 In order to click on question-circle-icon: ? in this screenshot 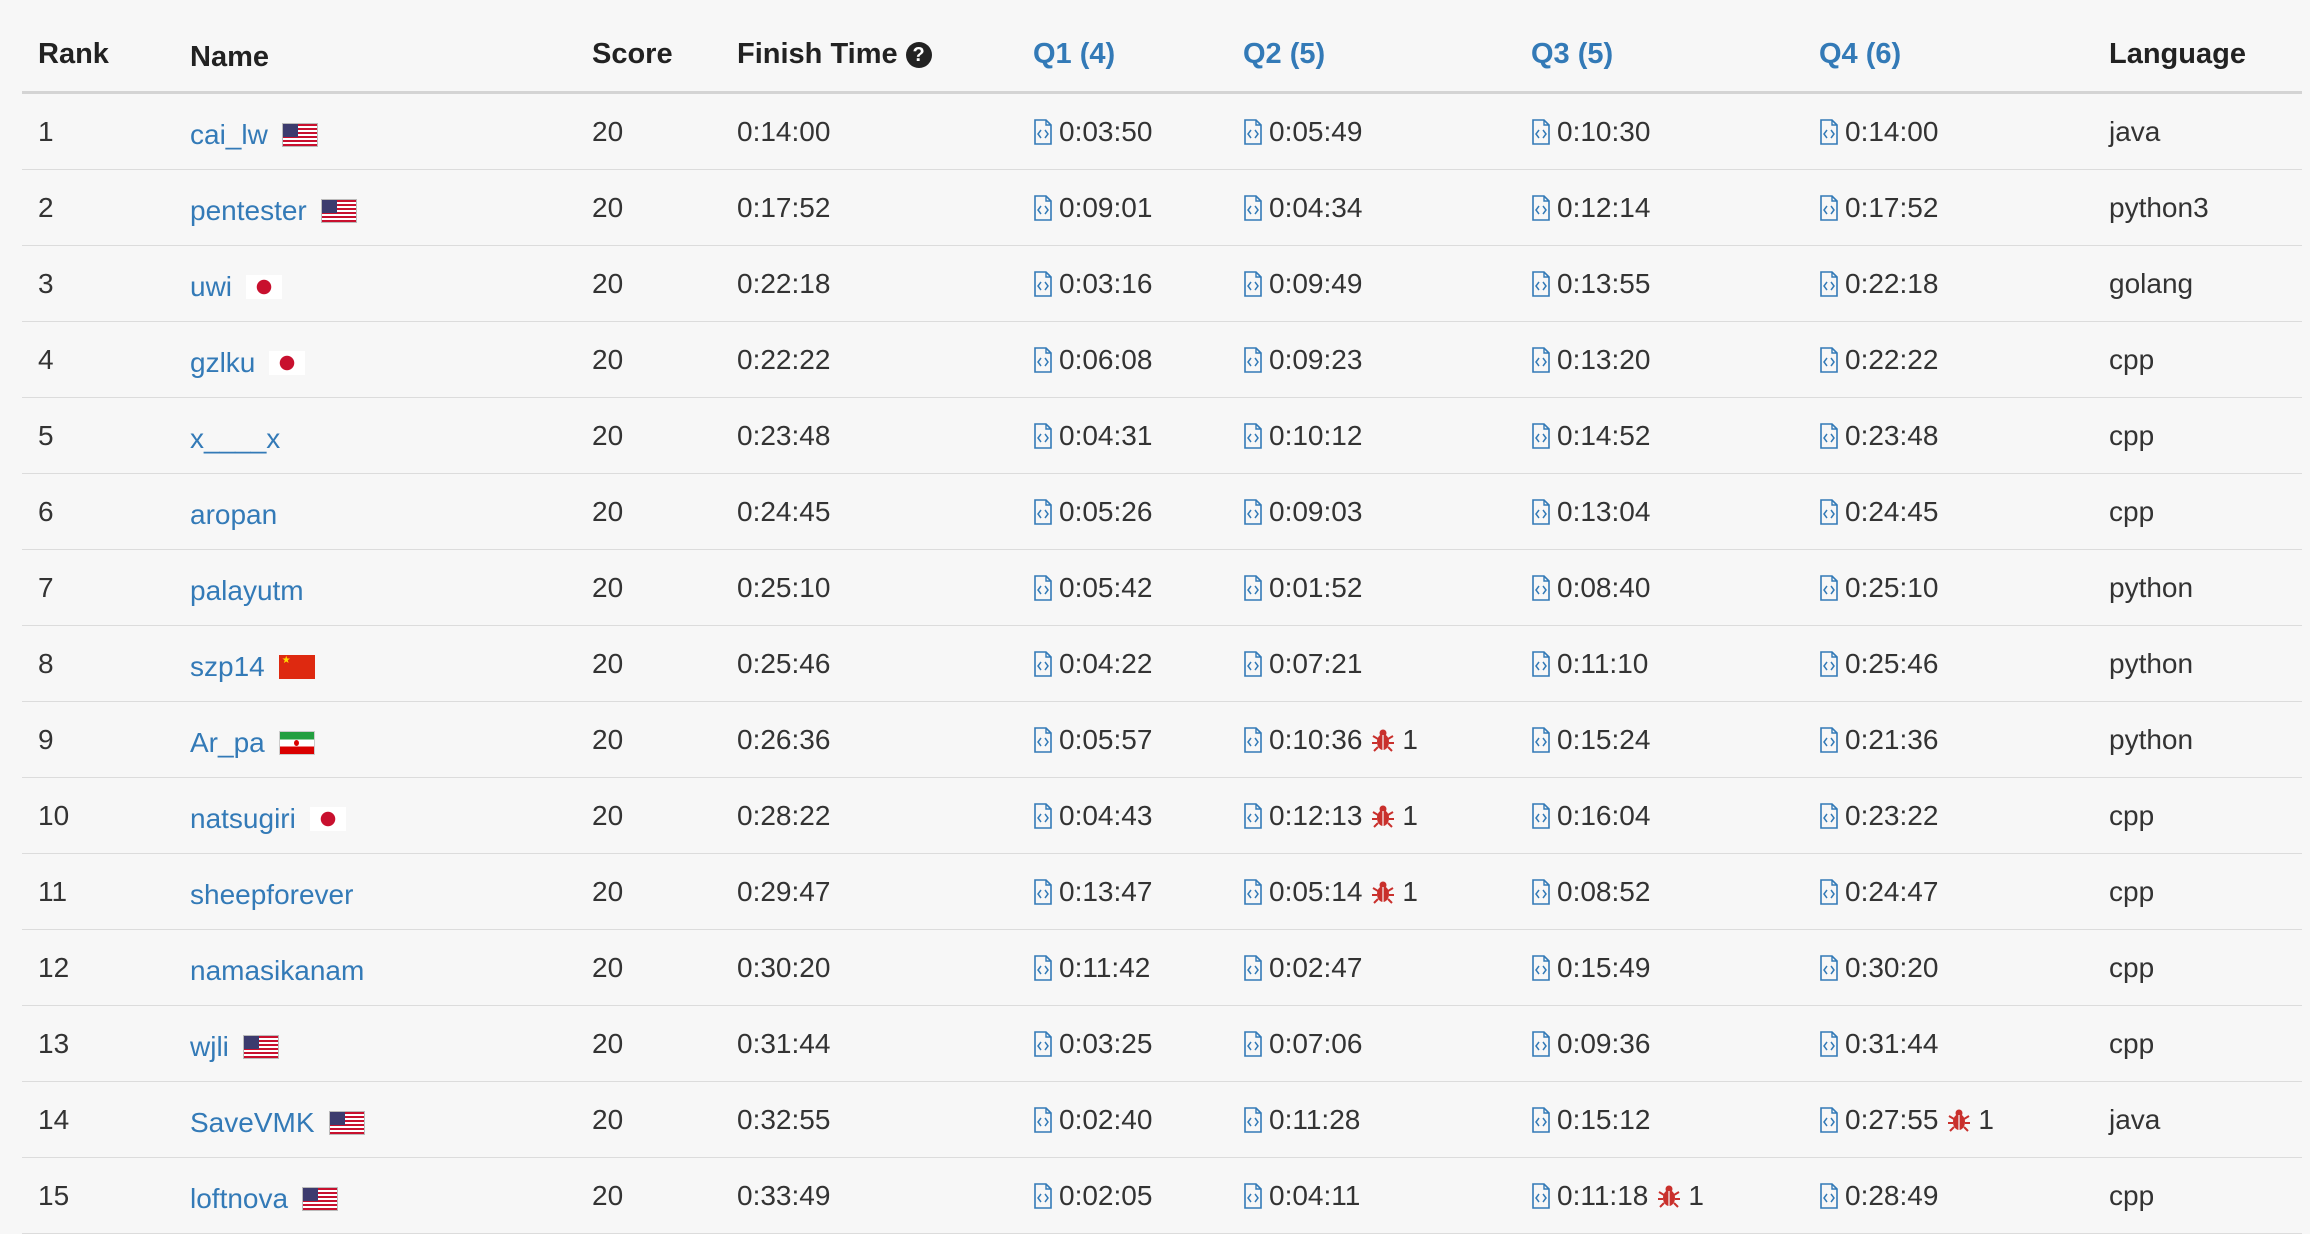, I will do `click(918, 54)`.